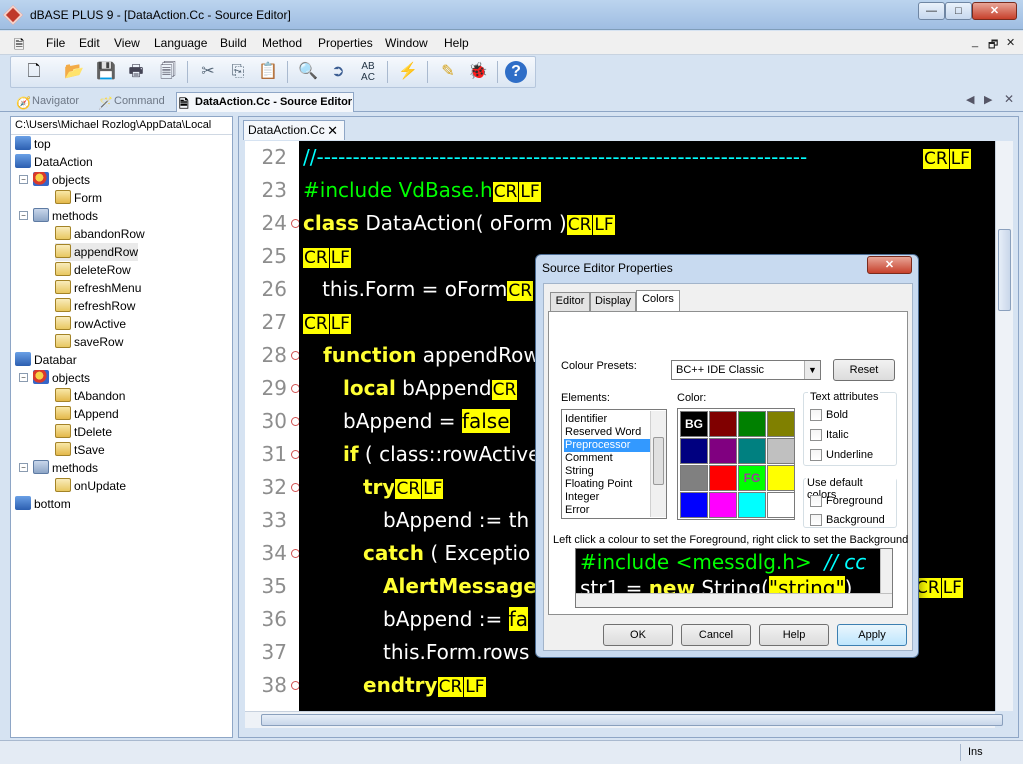  Describe the element at coordinates (816, 520) in the screenshot. I see `background-checkbox` at that location.